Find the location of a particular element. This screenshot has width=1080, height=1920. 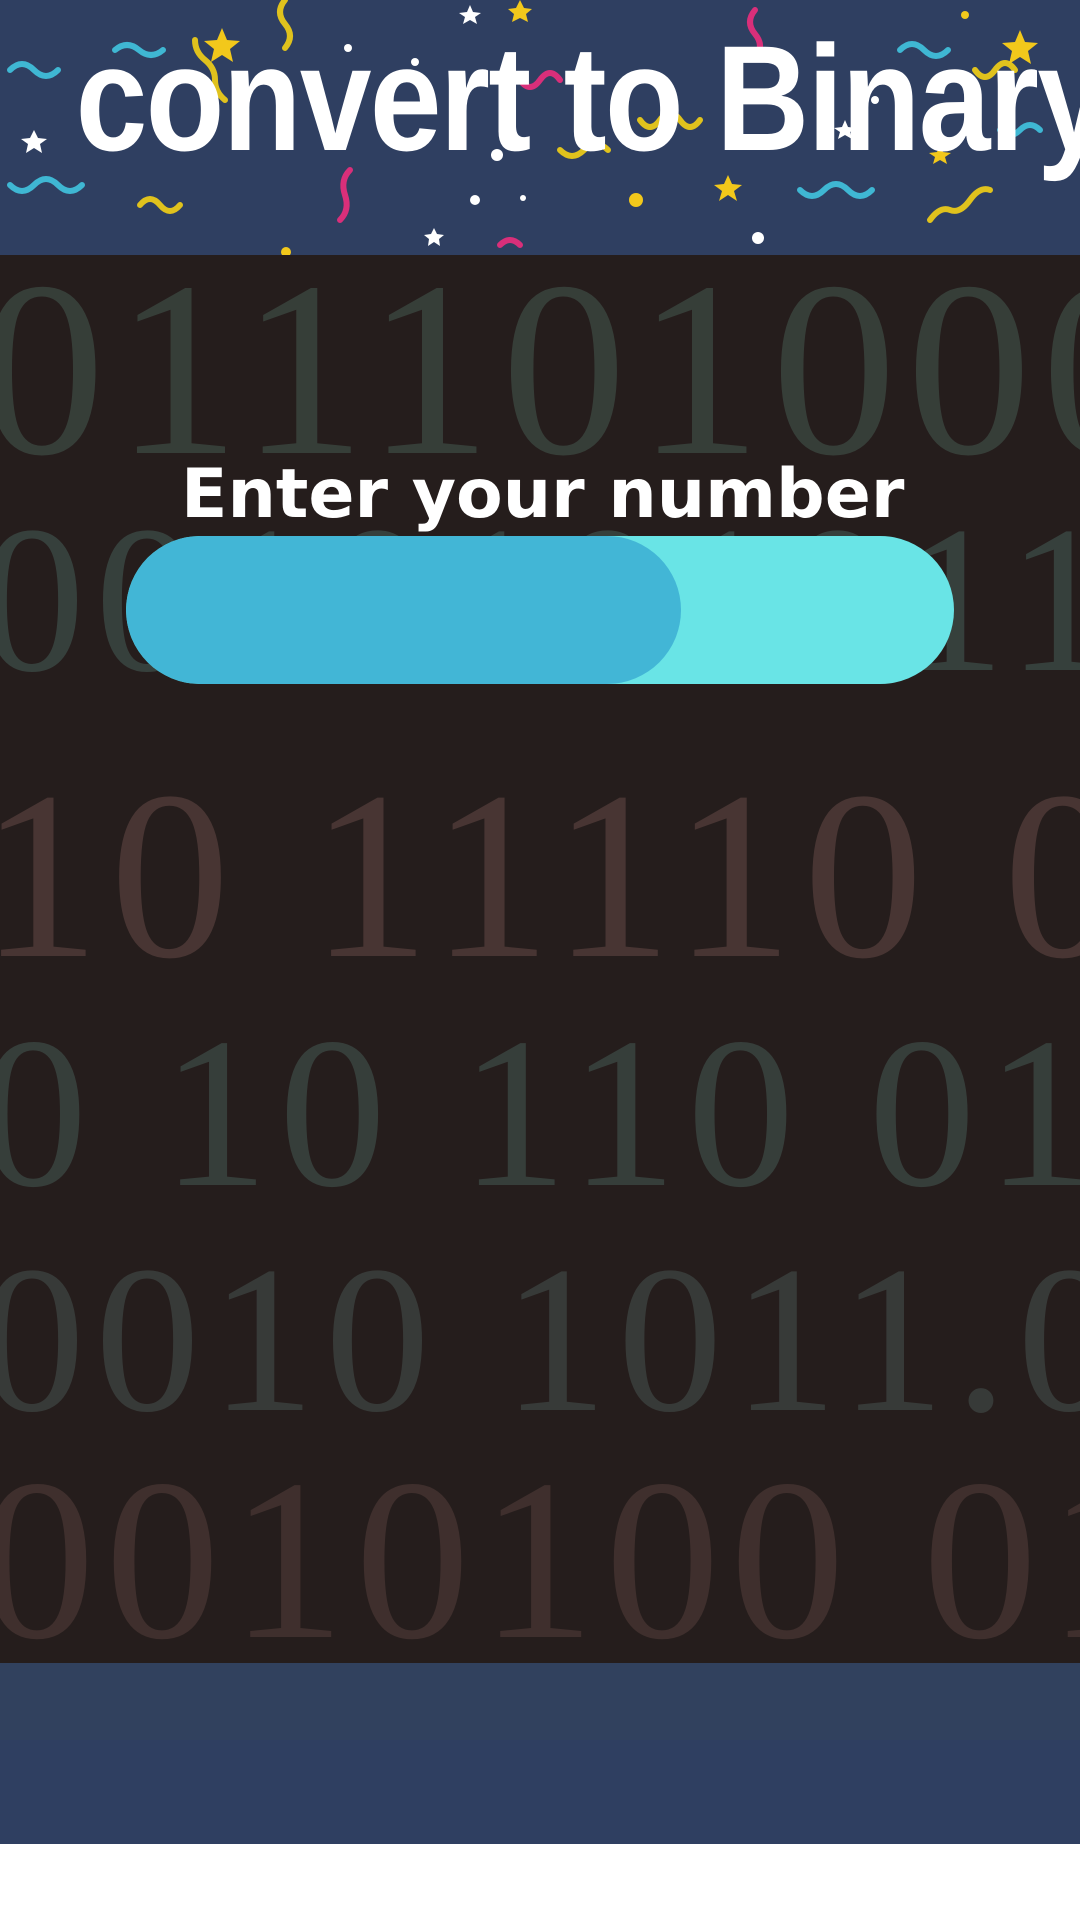

digit-row: 0010 1011.00 is located at coordinates (540, 1340).